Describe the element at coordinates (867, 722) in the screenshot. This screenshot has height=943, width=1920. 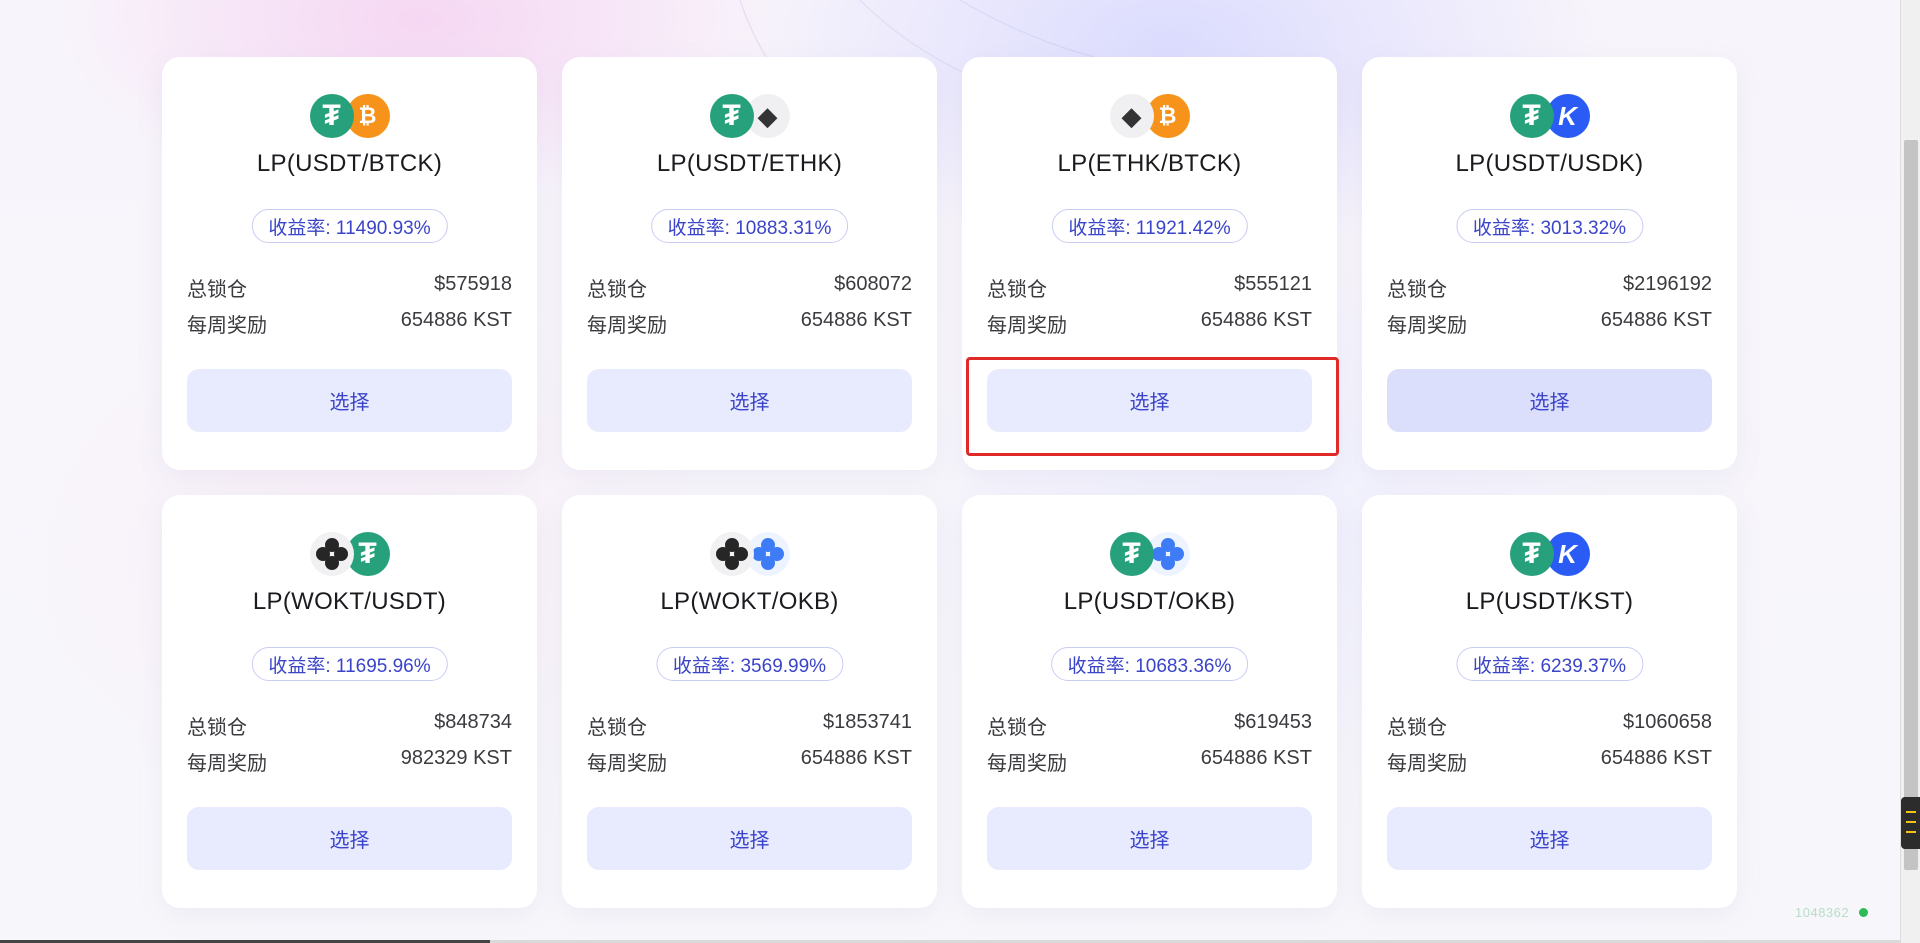
I see `tvl-value: $1853741` at that location.